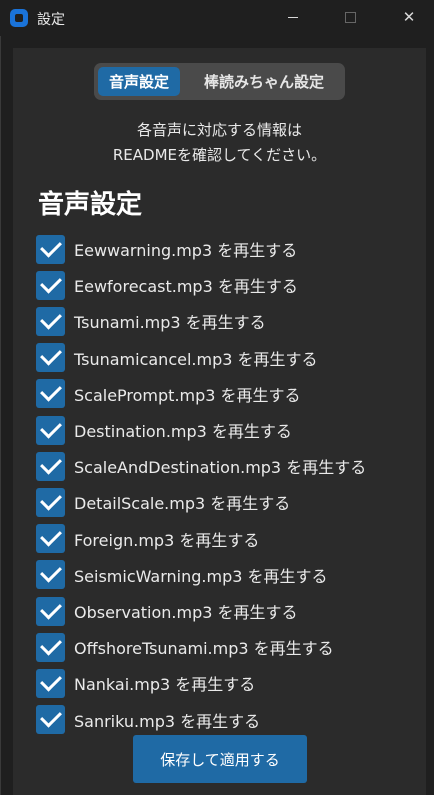  What do you see at coordinates (187, 395) in the screenshot?
I see `checkbox-label: ScalePrompt.mp3 を再生する` at bounding box center [187, 395].